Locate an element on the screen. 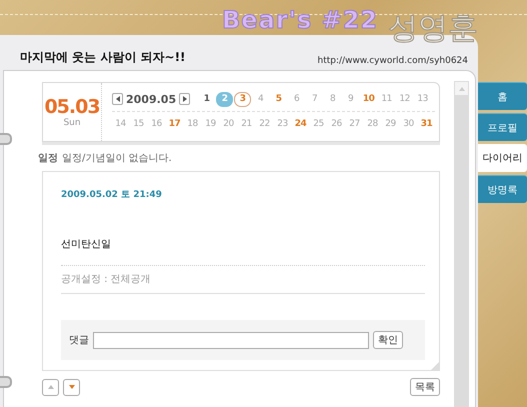 This screenshot has width=527, height=407. next-button is located at coordinates (71, 387).